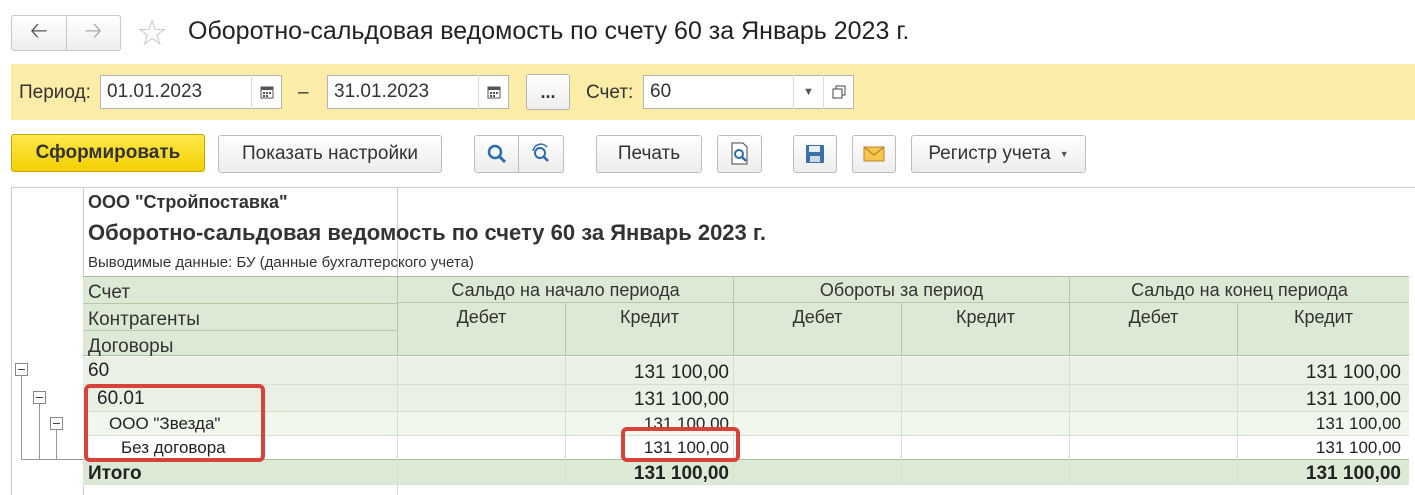 The width and height of the screenshot is (1415, 495). I want to click on date-from-value: 01.01.2023, so click(155, 91).